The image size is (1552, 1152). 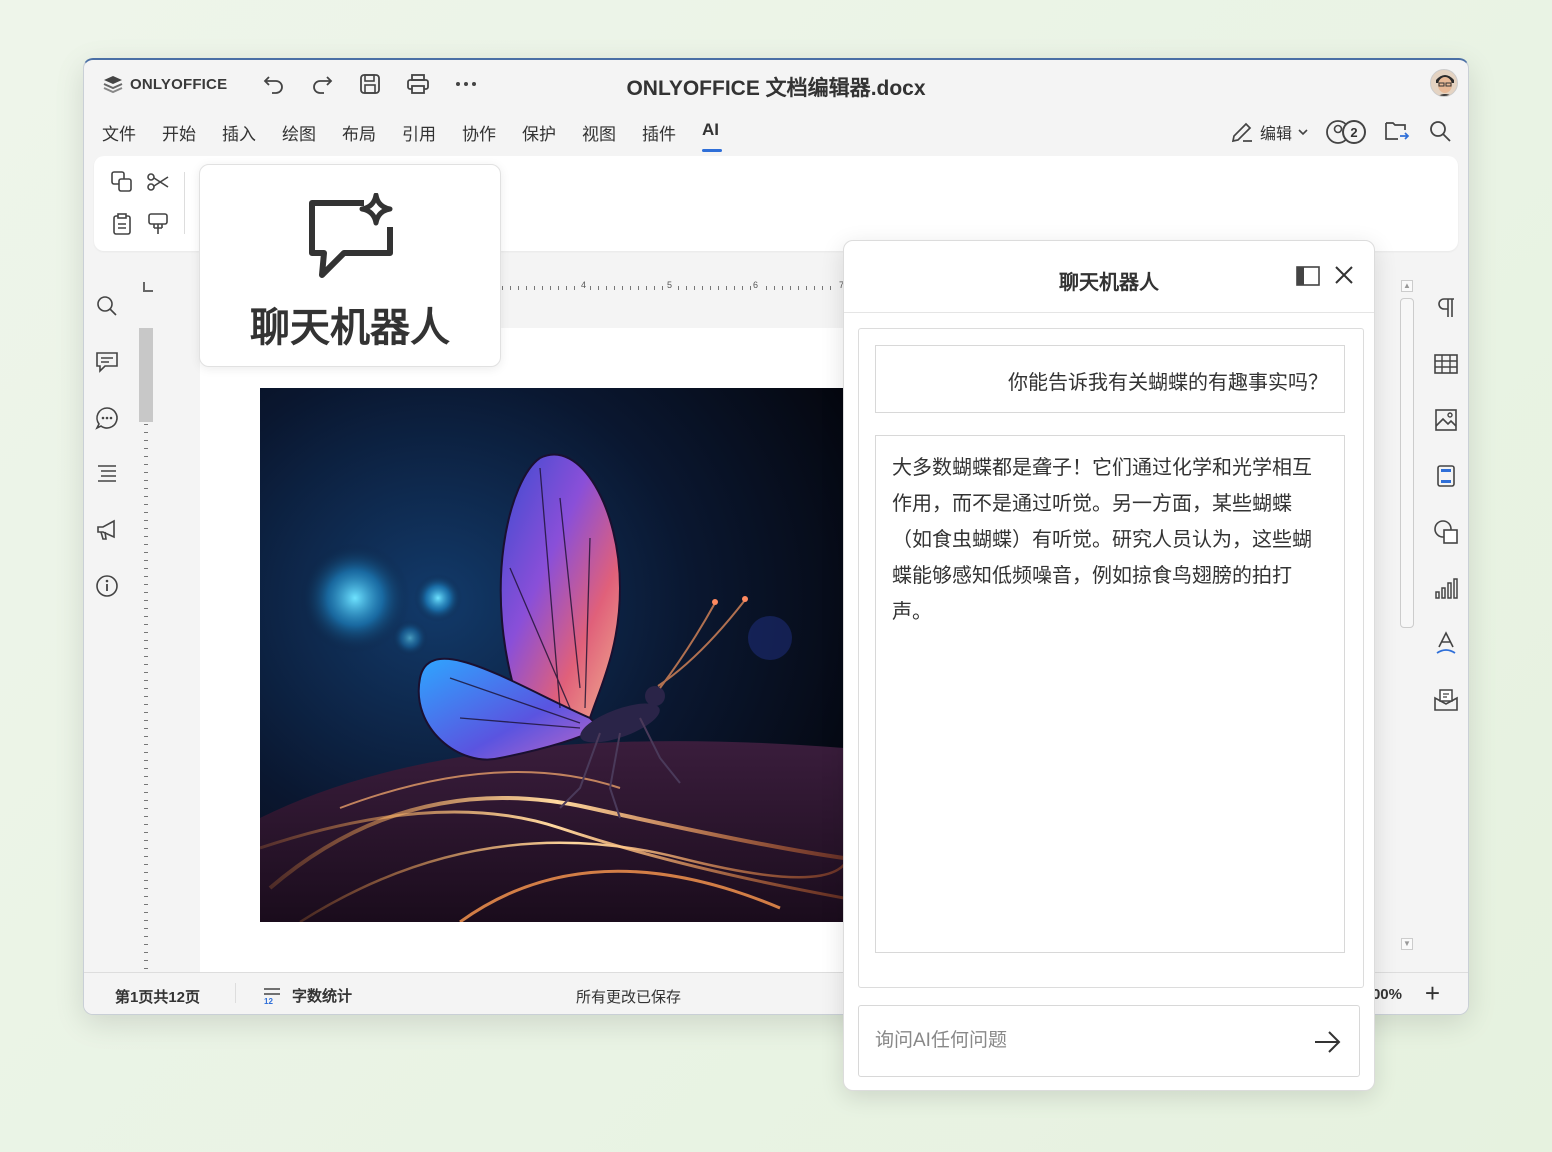 What do you see at coordinates (756, 285) in the screenshot?
I see `ruler-number: 6` at bounding box center [756, 285].